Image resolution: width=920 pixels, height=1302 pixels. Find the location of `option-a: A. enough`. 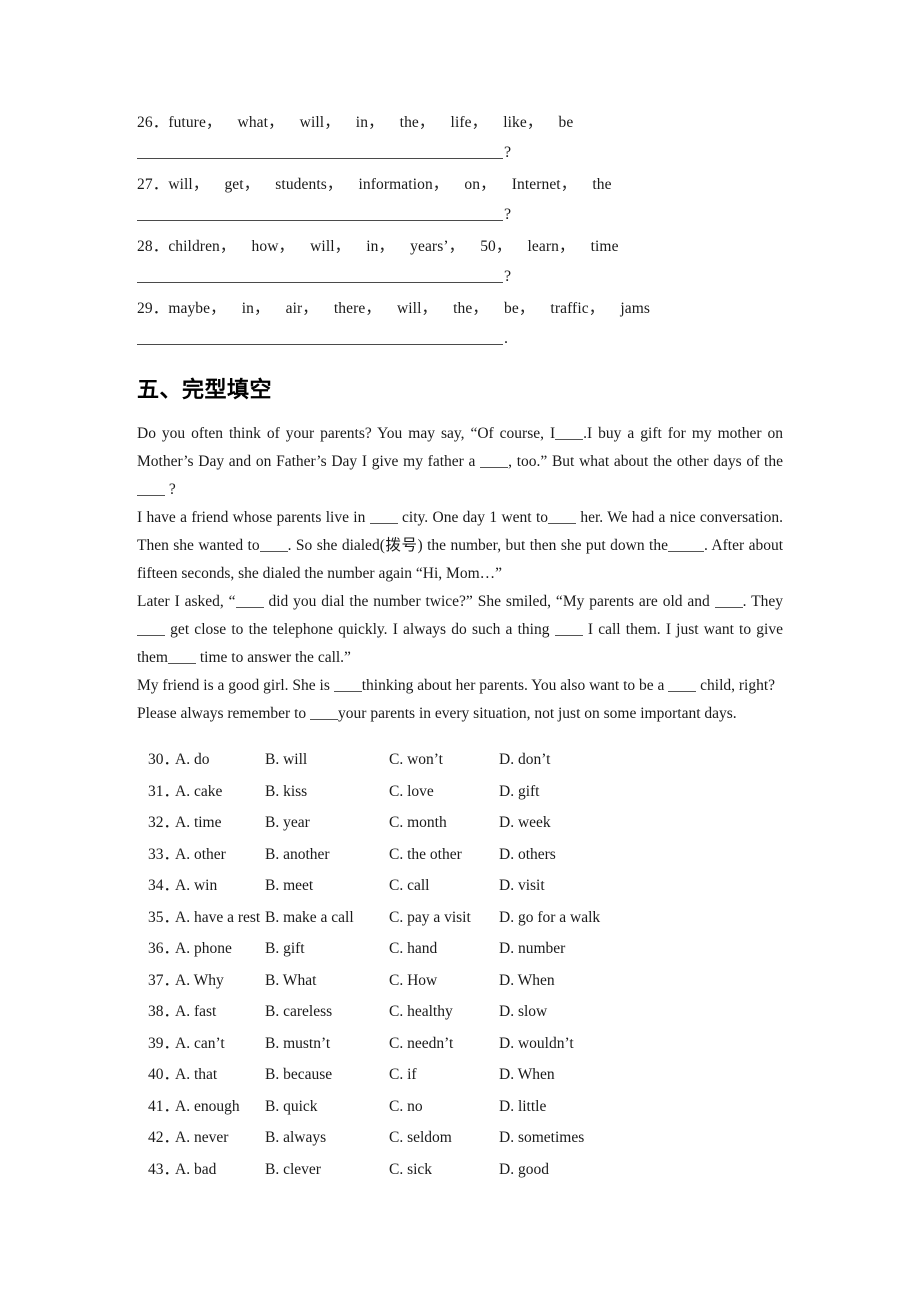

option-a: A. enough is located at coordinates (207, 1107).